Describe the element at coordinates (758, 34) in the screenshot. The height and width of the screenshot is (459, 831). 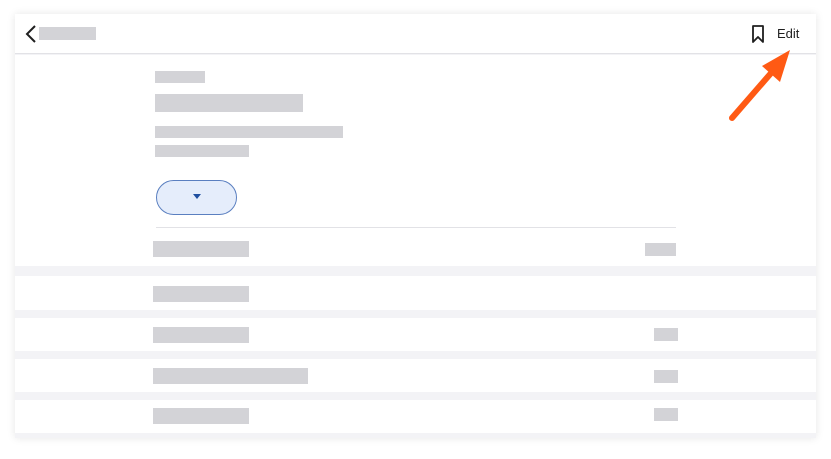
I see `bookmark-icon` at that location.